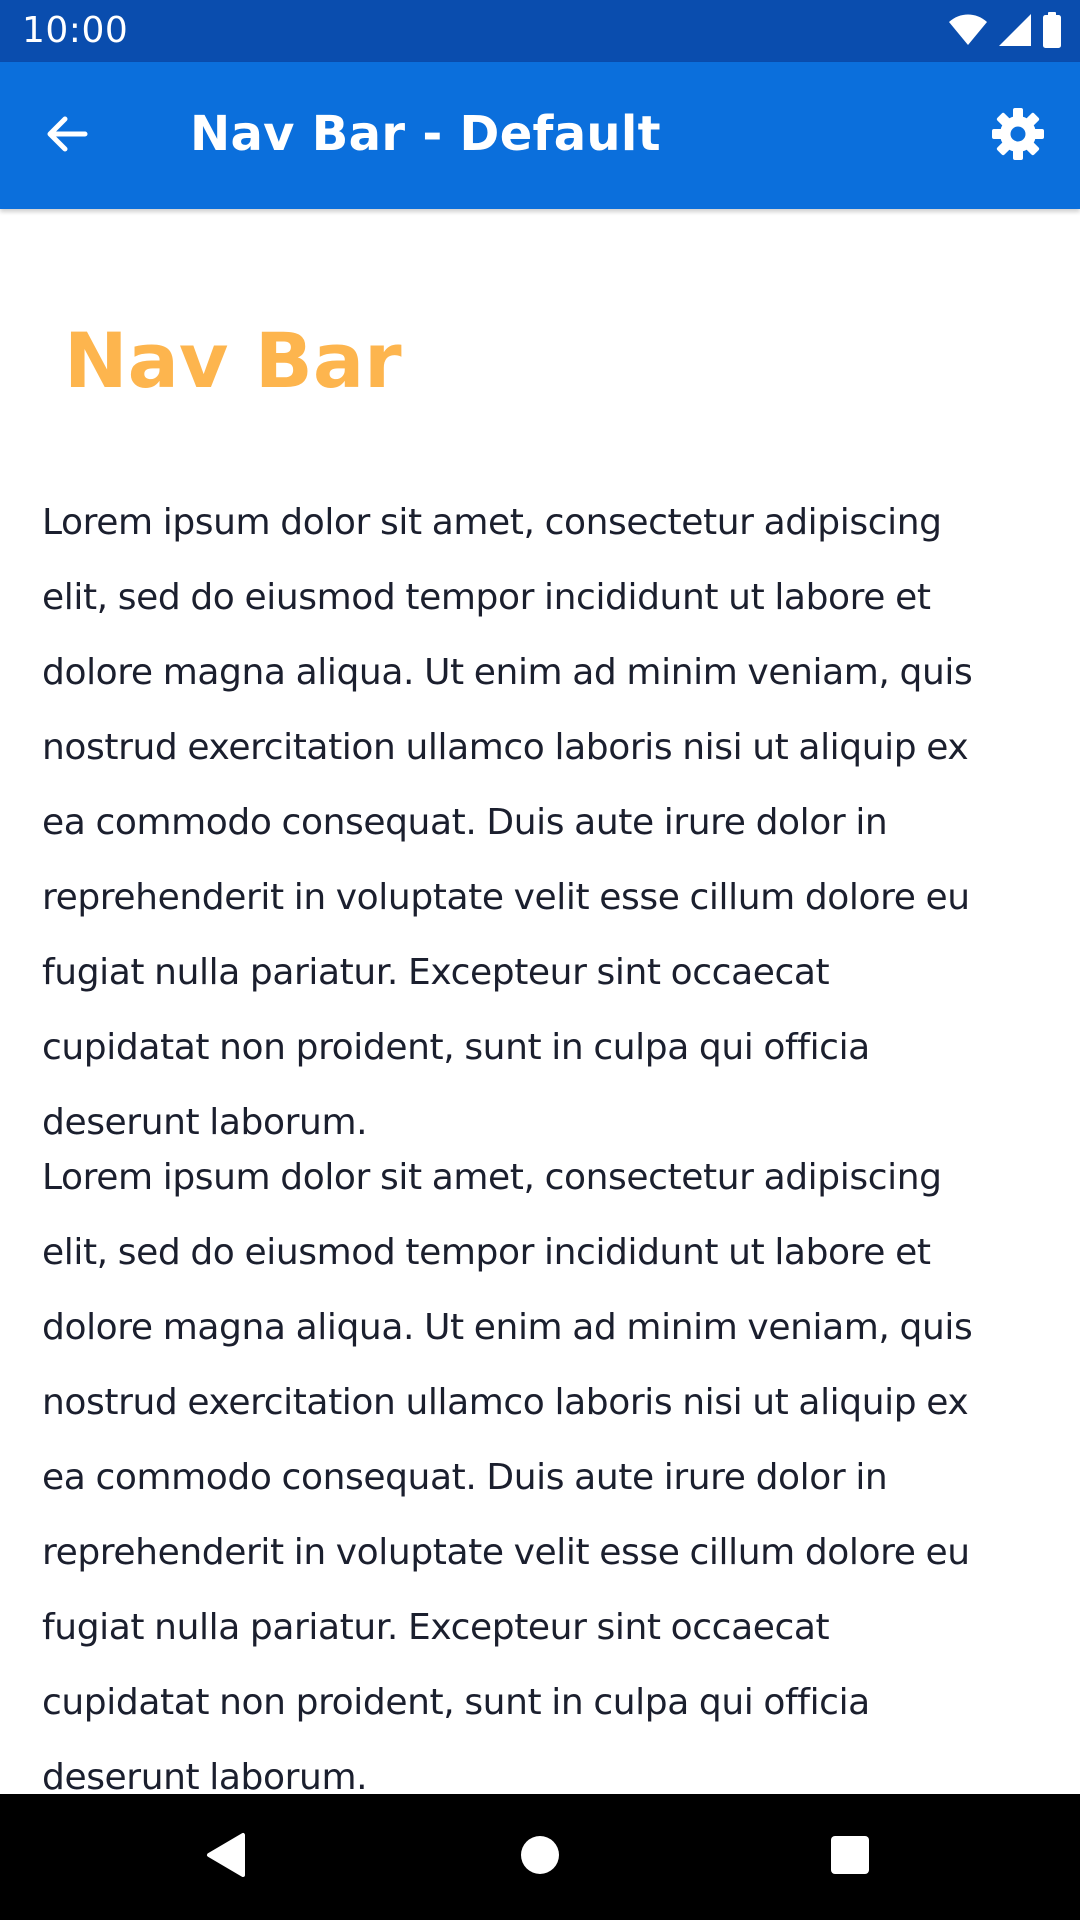  I want to click on nav-recents-square-icon, so click(850, 1857).